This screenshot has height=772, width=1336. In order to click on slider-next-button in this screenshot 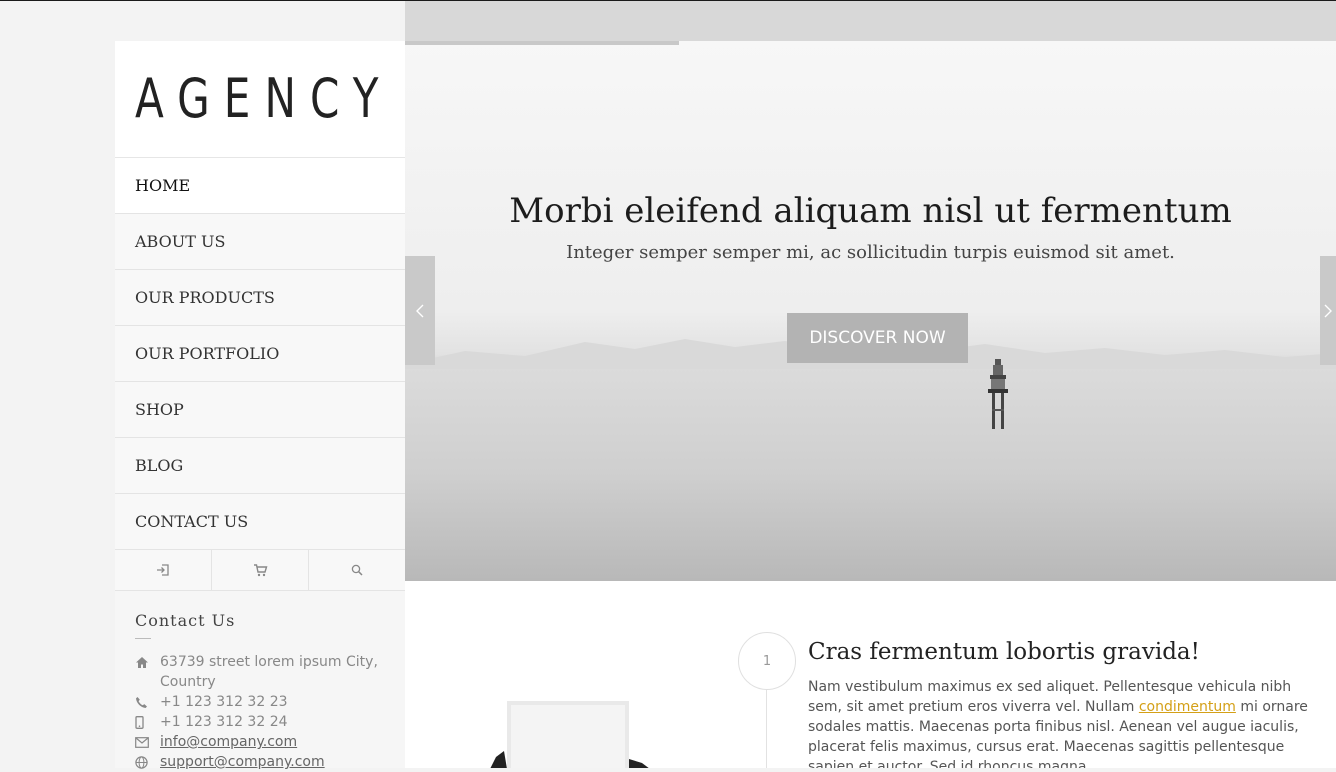, I will do `click(1328, 310)`.